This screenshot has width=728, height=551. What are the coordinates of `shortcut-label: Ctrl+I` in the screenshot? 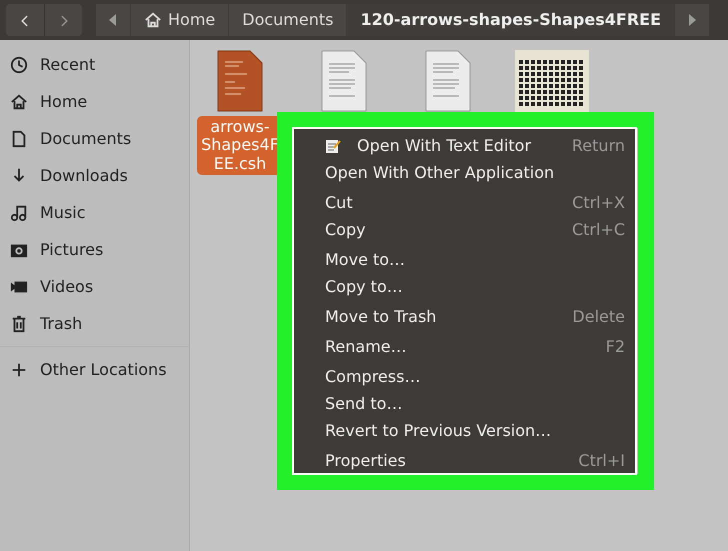 It's located at (601, 461).